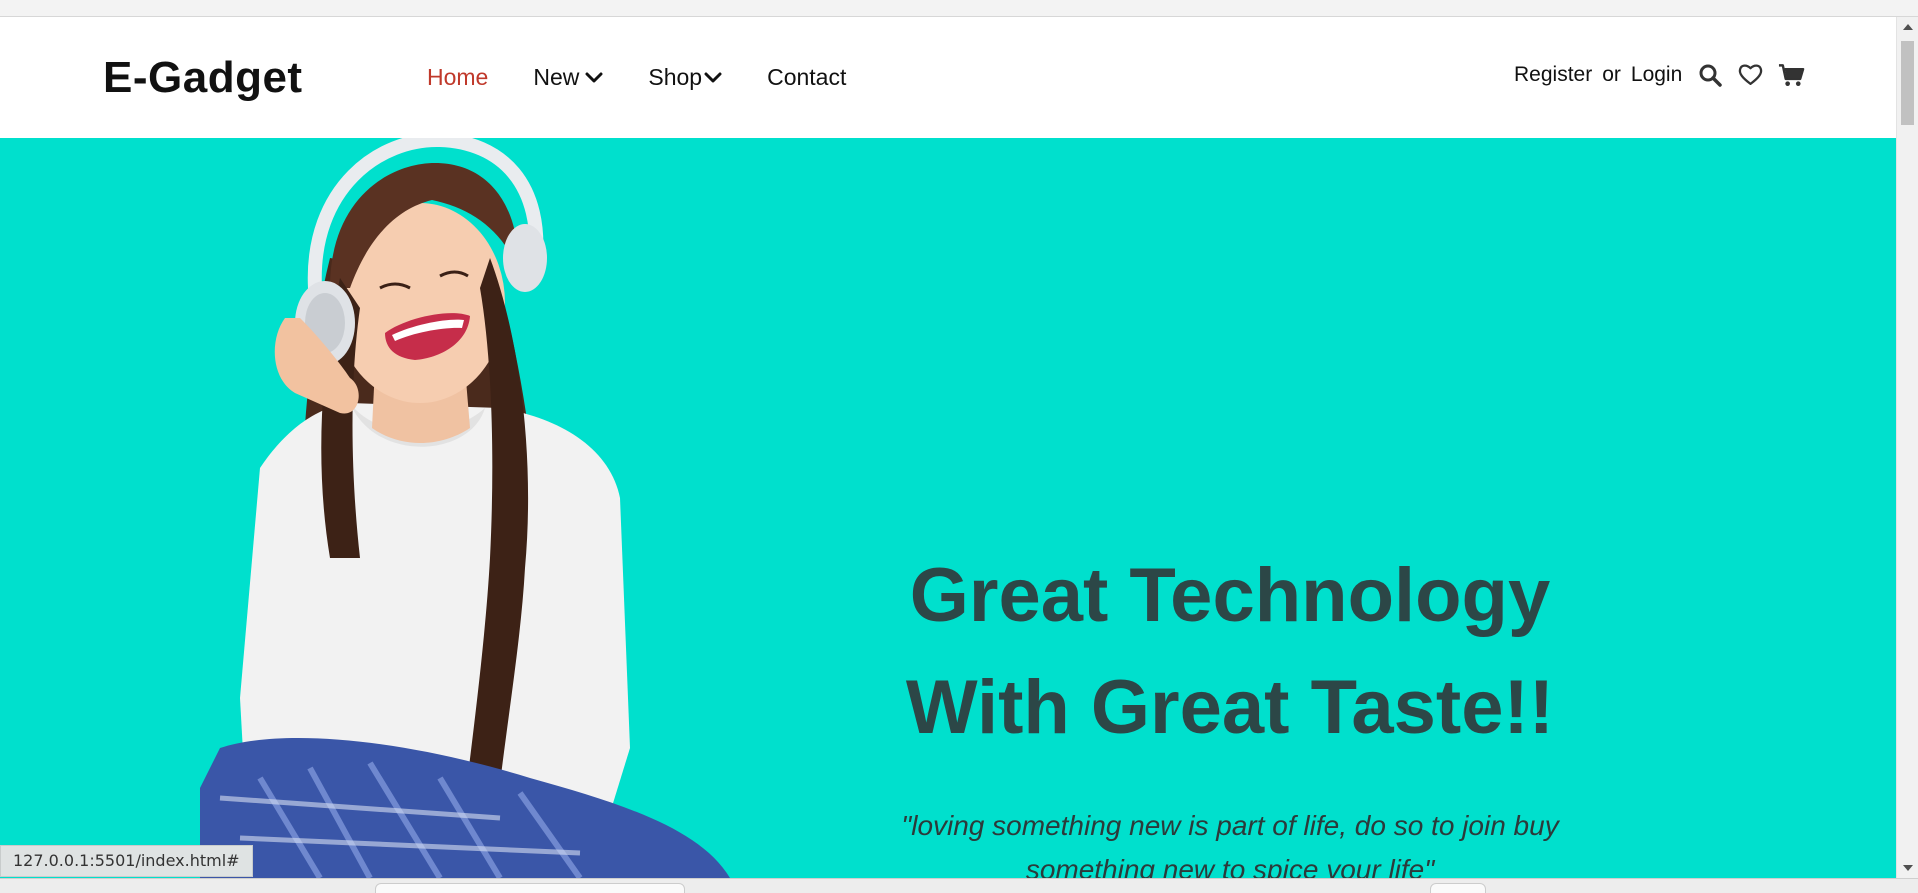 This screenshot has width=1918, height=893. Describe the element at coordinates (1611, 74) in the screenshot. I see `or-text: or` at that location.